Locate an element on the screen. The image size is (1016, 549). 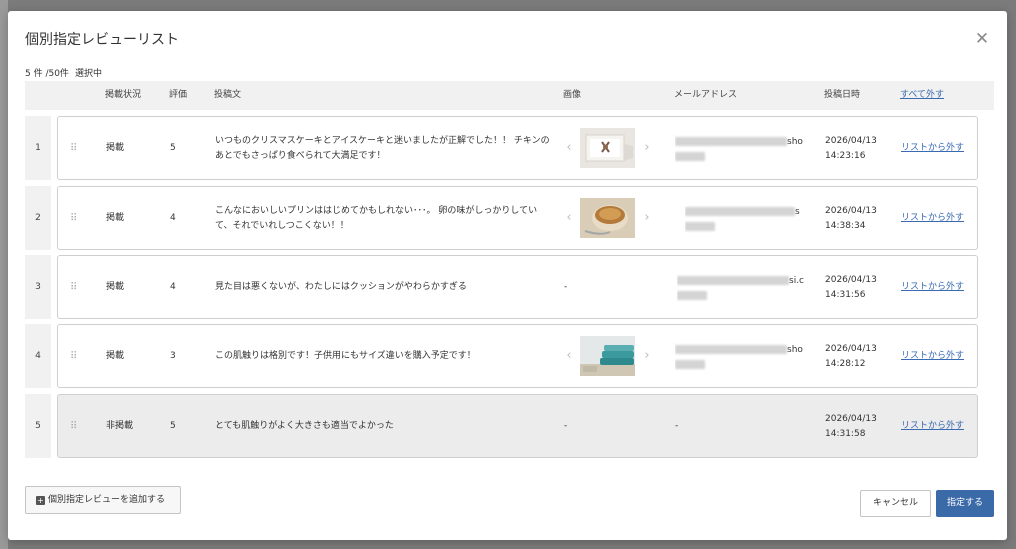
row-email-empty: - is located at coordinates (677, 426).